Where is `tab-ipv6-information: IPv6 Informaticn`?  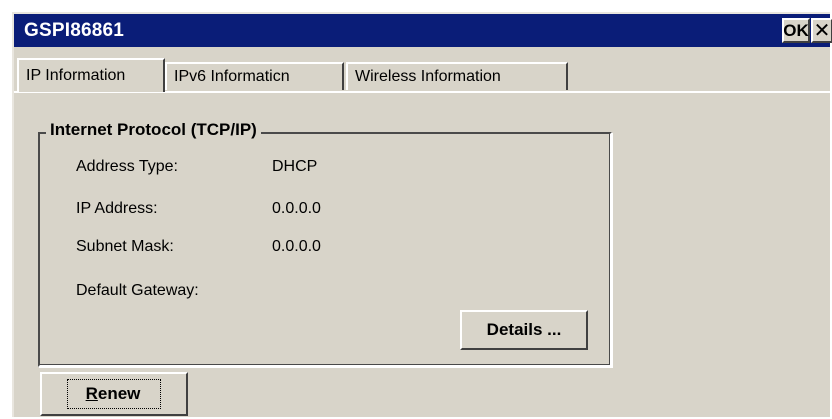
tab-ipv6-information: IPv6 Informaticn is located at coordinates (254, 76).